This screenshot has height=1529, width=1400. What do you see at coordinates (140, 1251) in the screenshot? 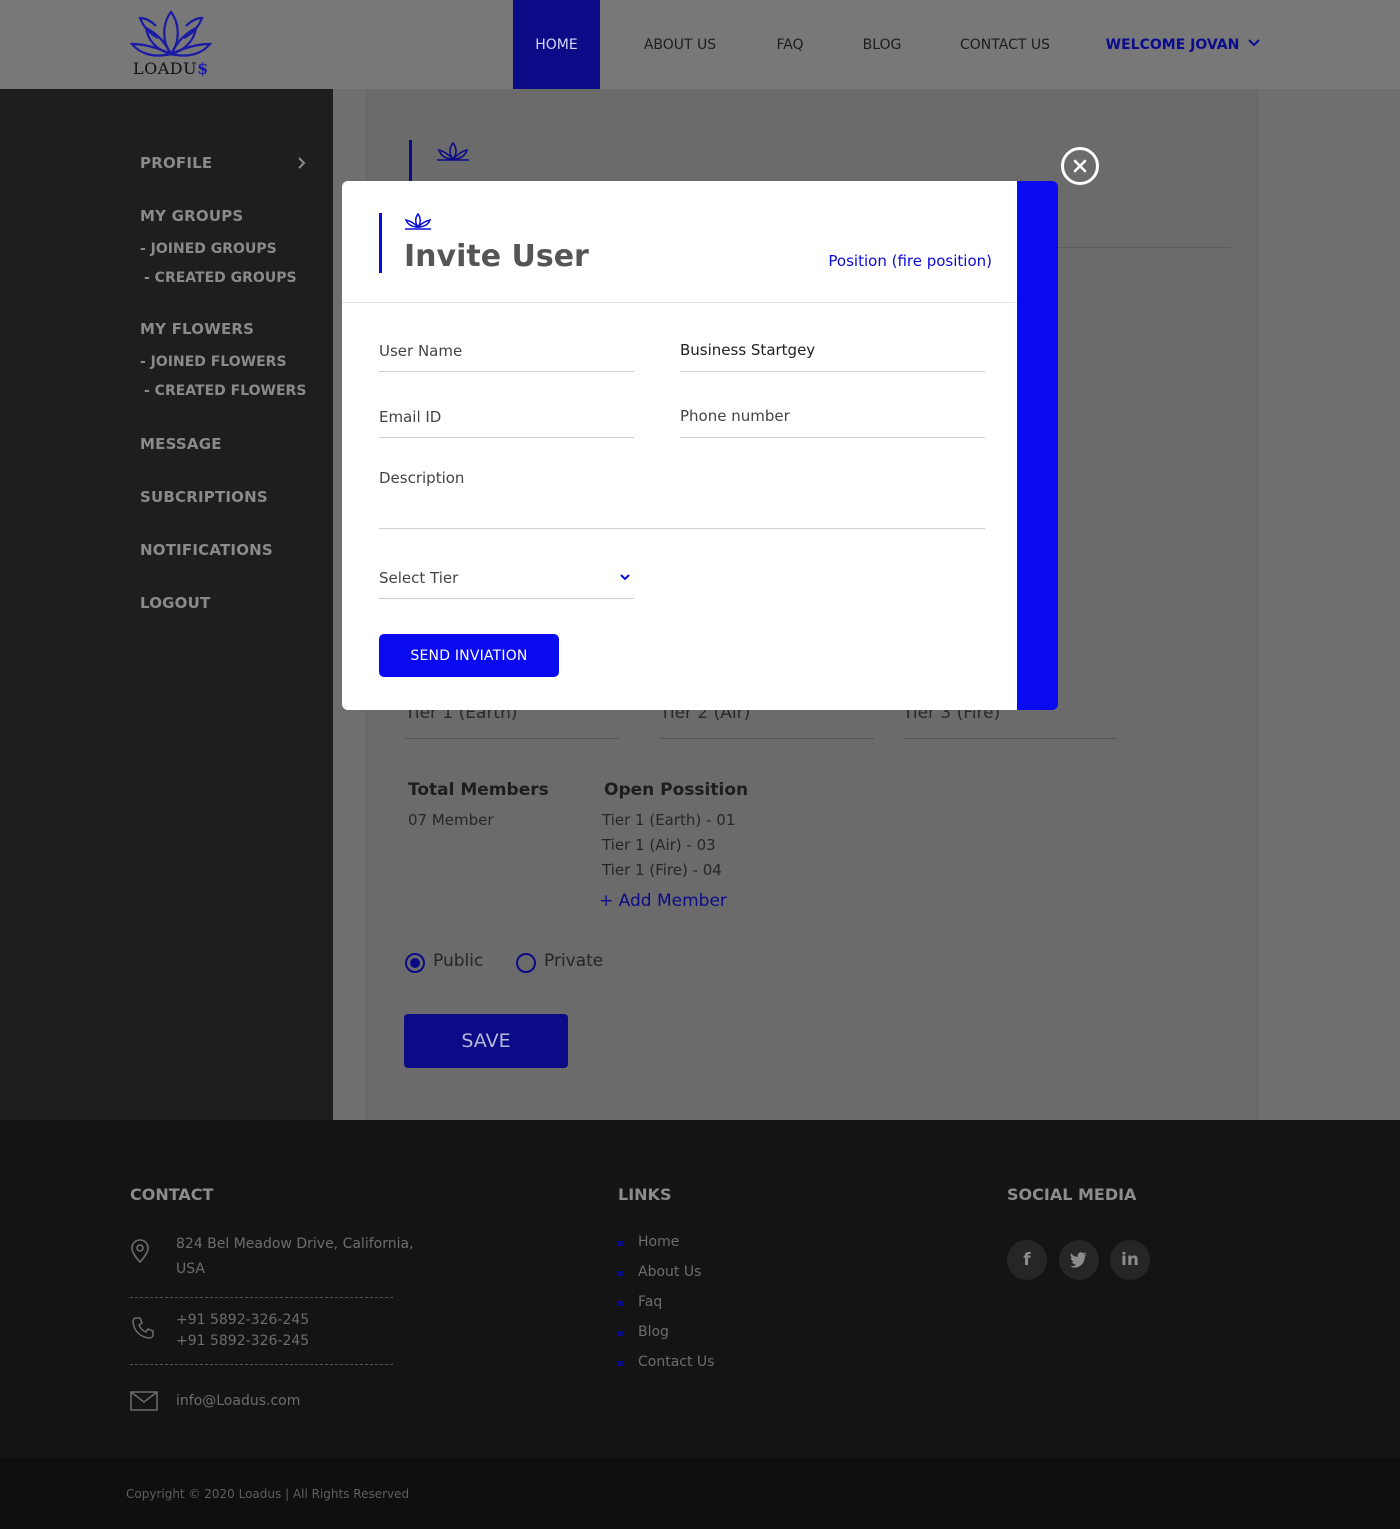
I see `location-pin-icon` at bounding box center [140, 1251].